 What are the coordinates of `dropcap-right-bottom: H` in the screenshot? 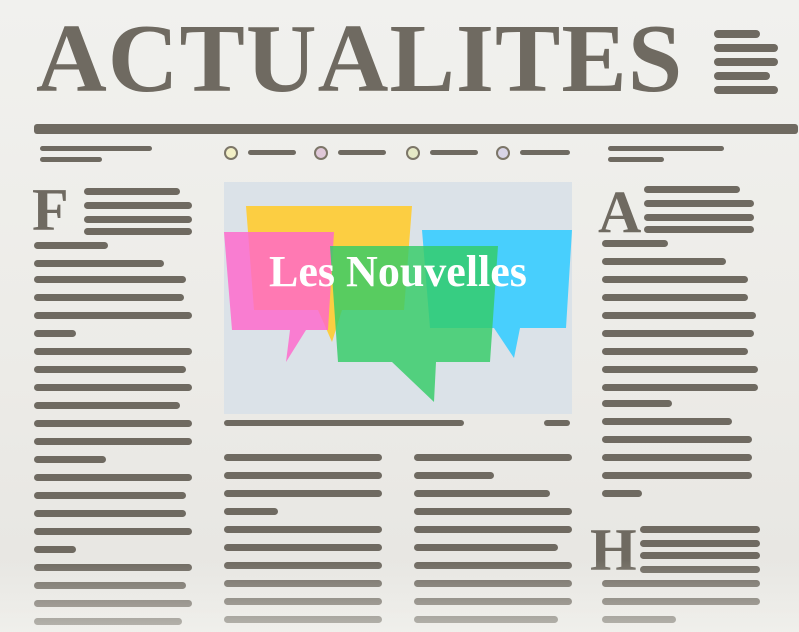 It's located at (613, 550).